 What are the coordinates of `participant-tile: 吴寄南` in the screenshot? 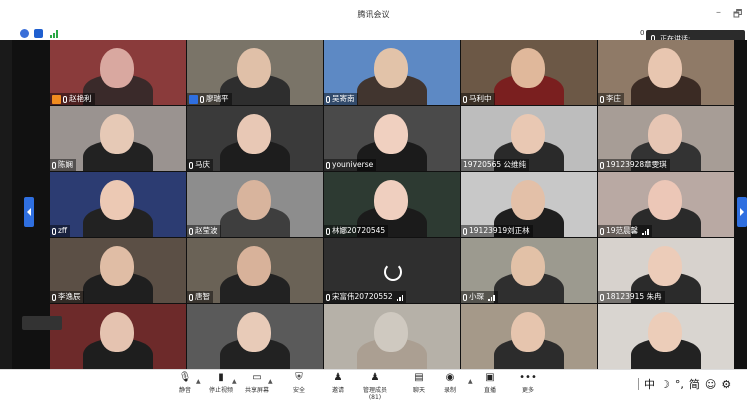 It's located at (392, 72).